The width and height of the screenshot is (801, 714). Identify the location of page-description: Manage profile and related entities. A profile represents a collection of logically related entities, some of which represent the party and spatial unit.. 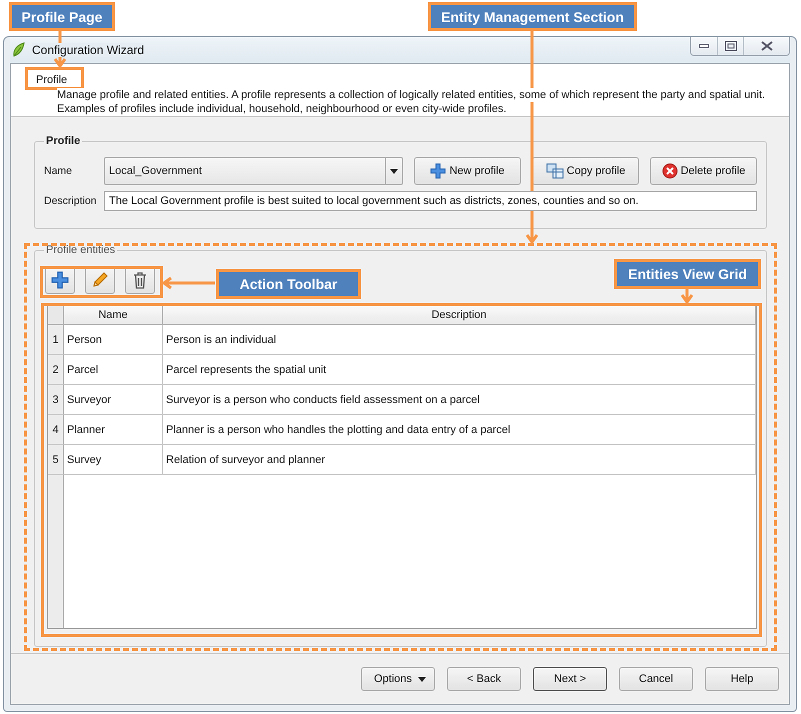
(411, 95).